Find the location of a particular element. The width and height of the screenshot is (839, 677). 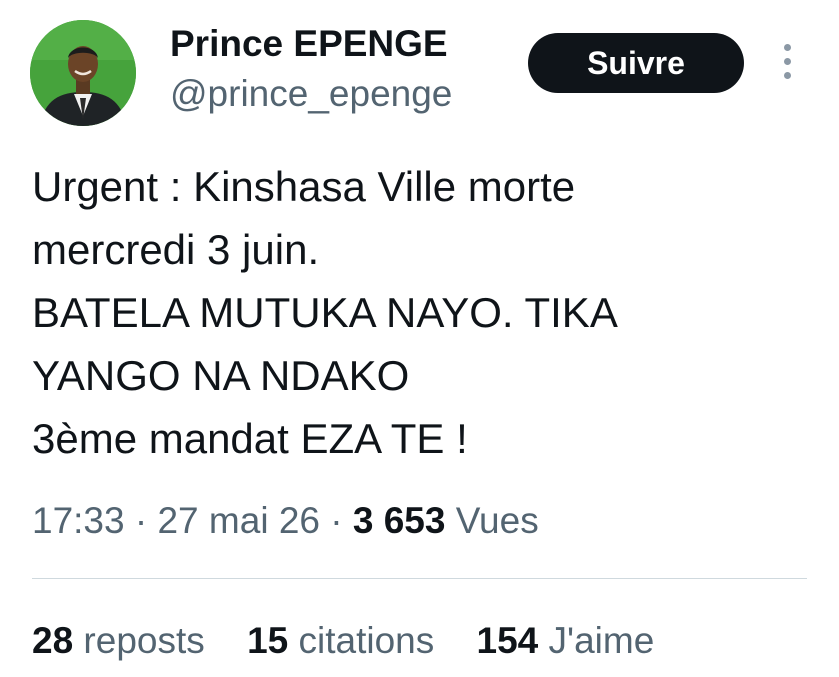

tweet-stats: 28 reposts 15 citations 154 J'aime is located at coordinates (359, 641).